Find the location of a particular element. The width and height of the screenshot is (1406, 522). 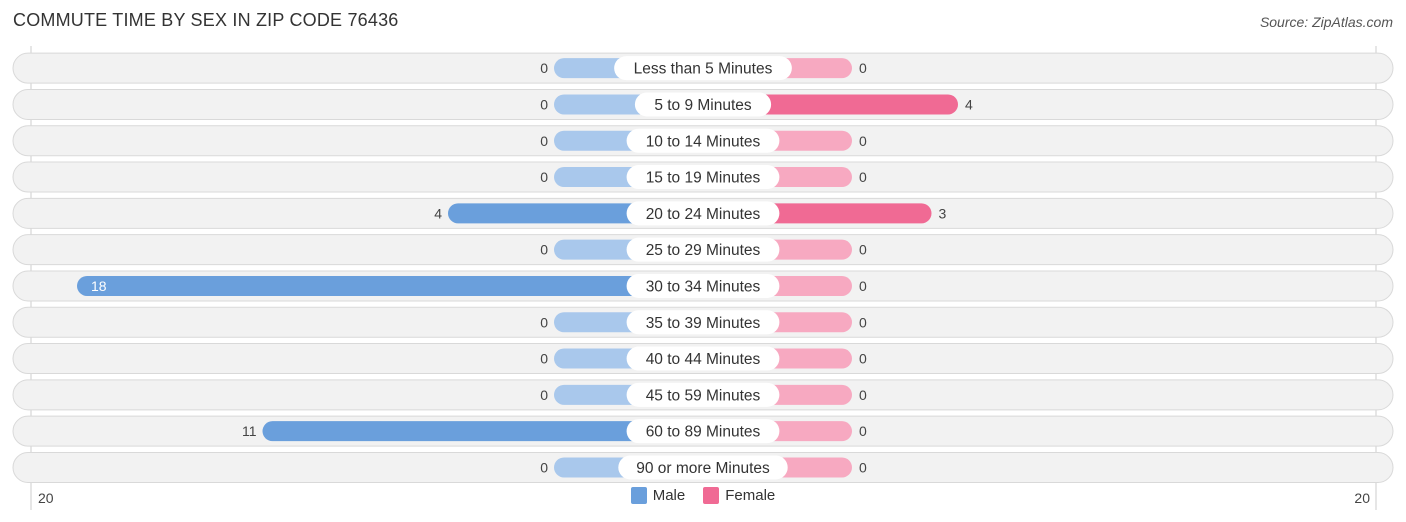

category-label: 5 to 9 Minutes is located at coordinates (703, 105).